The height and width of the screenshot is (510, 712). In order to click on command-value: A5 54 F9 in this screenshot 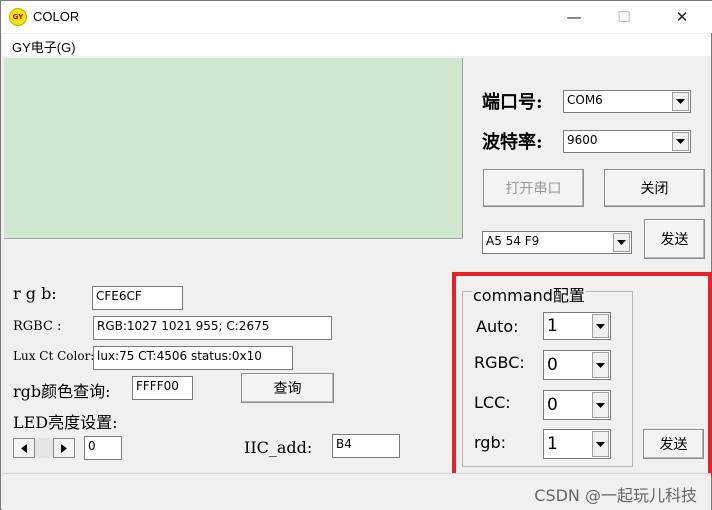, I will do `click(513, 241)`.